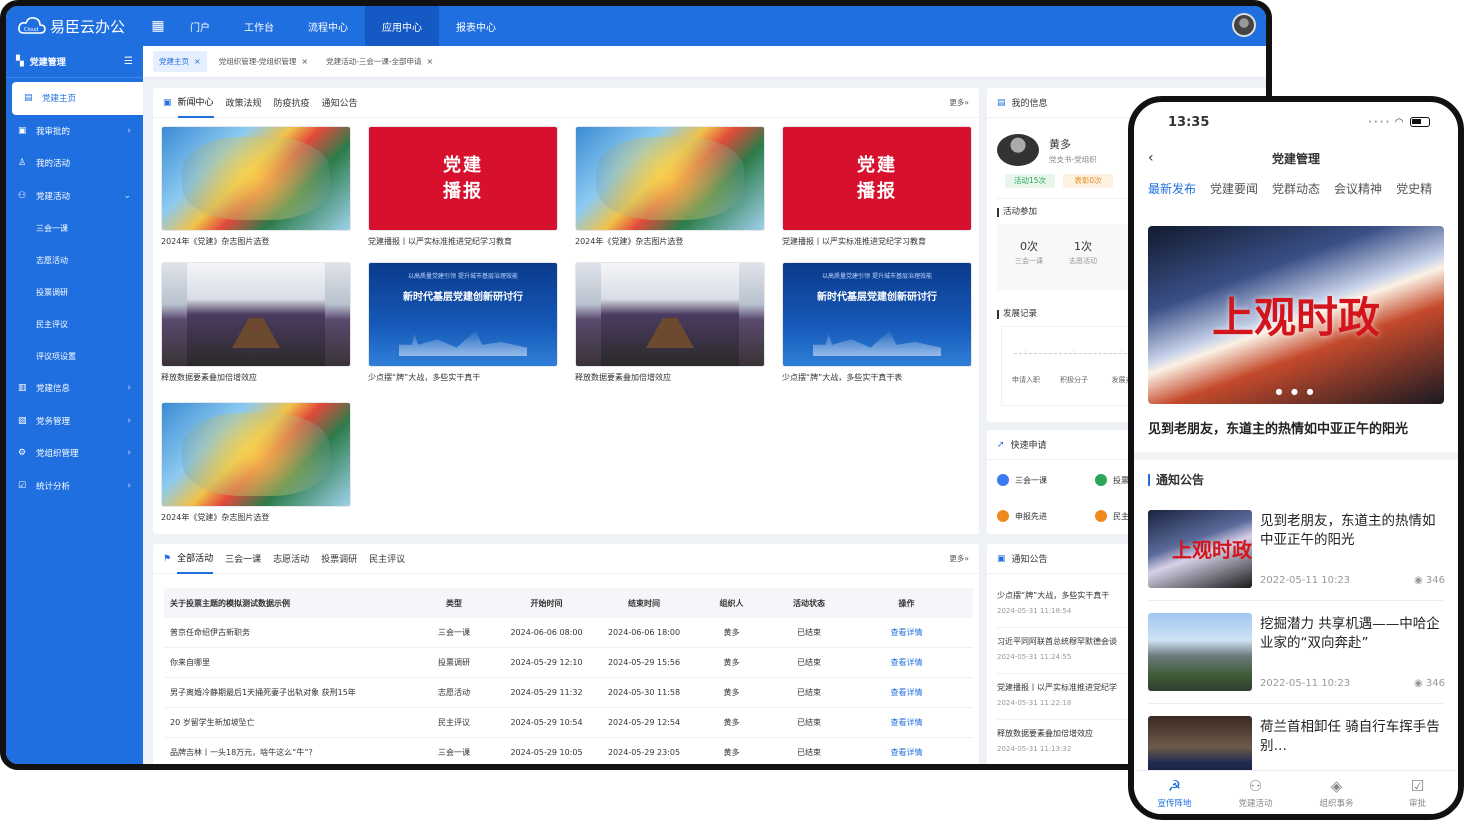 The height and width of the screenshot is (820, 1464). I want to click on quick-apply-democratic: 民主, so click(1112, 516).